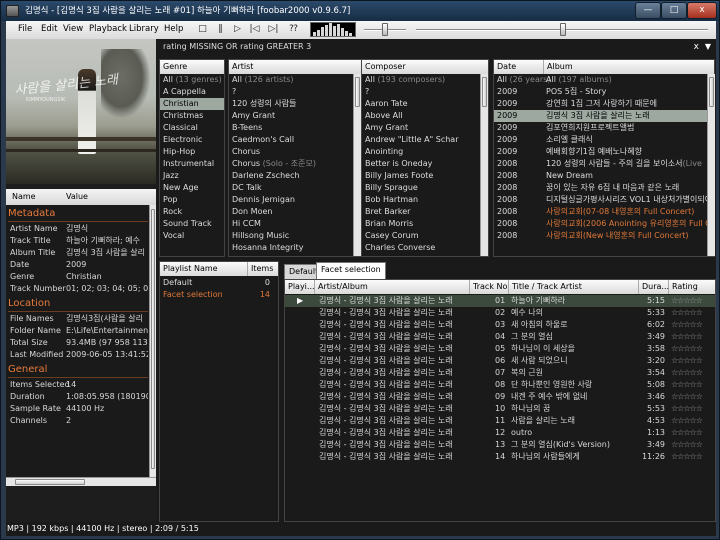 Image resolution: width=720 pixels, height=540 pixels. I want to click on genre-header: Genre, so click(192, 67).